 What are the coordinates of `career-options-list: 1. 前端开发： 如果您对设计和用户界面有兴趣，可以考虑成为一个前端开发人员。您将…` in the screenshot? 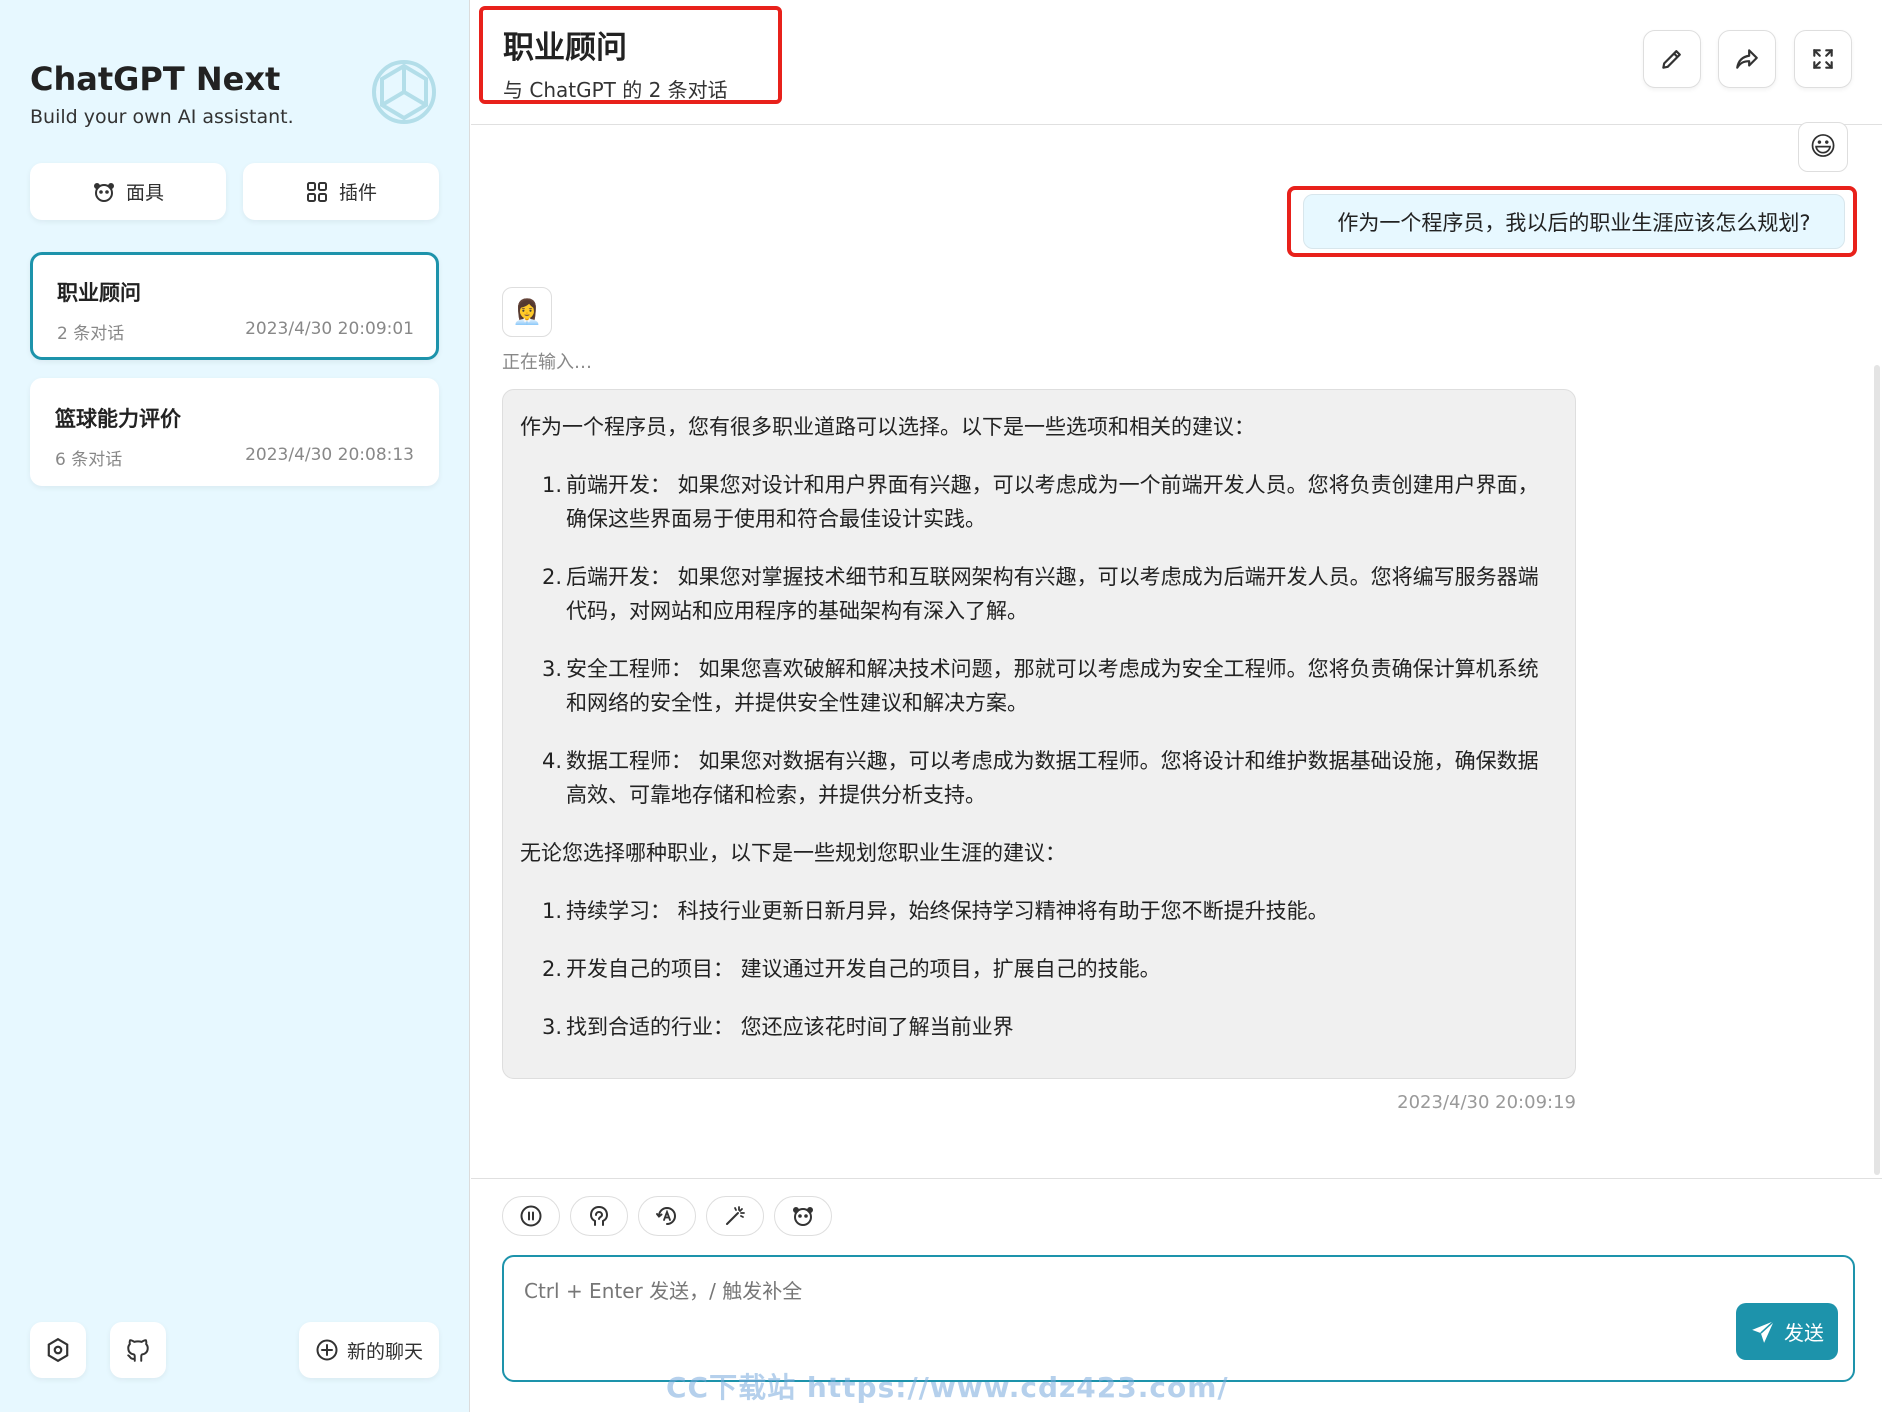 It's located at (1037, 640).